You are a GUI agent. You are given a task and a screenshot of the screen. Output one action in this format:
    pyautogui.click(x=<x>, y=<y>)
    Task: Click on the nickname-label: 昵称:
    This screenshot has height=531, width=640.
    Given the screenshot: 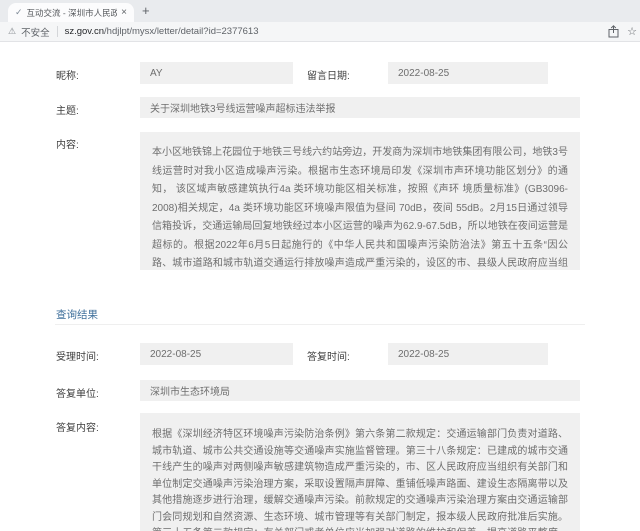 What is the action you would take?
    pyautogui.click(x=67, y=76)
    